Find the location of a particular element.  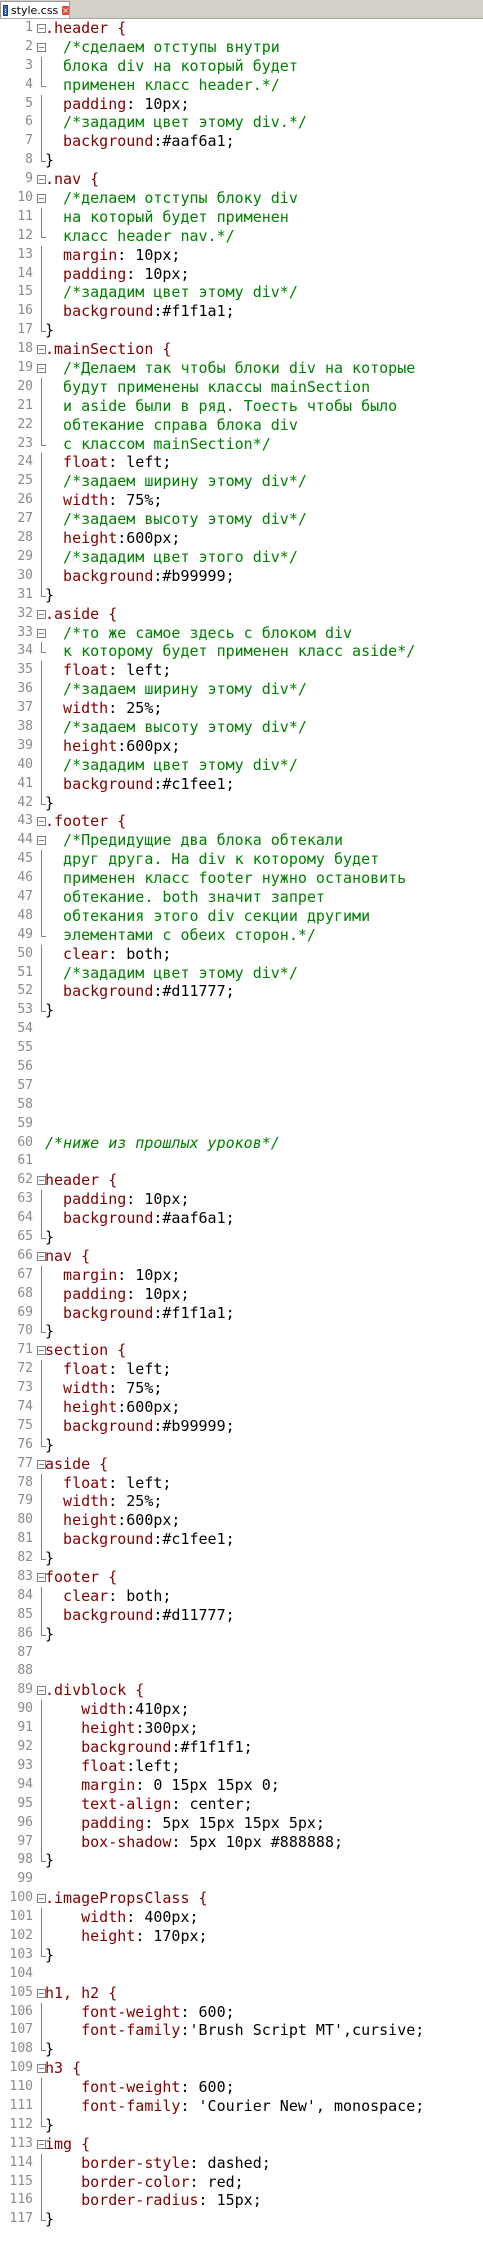

code-line: 63 padding: 10px; is located at coordinates (241, 1200).